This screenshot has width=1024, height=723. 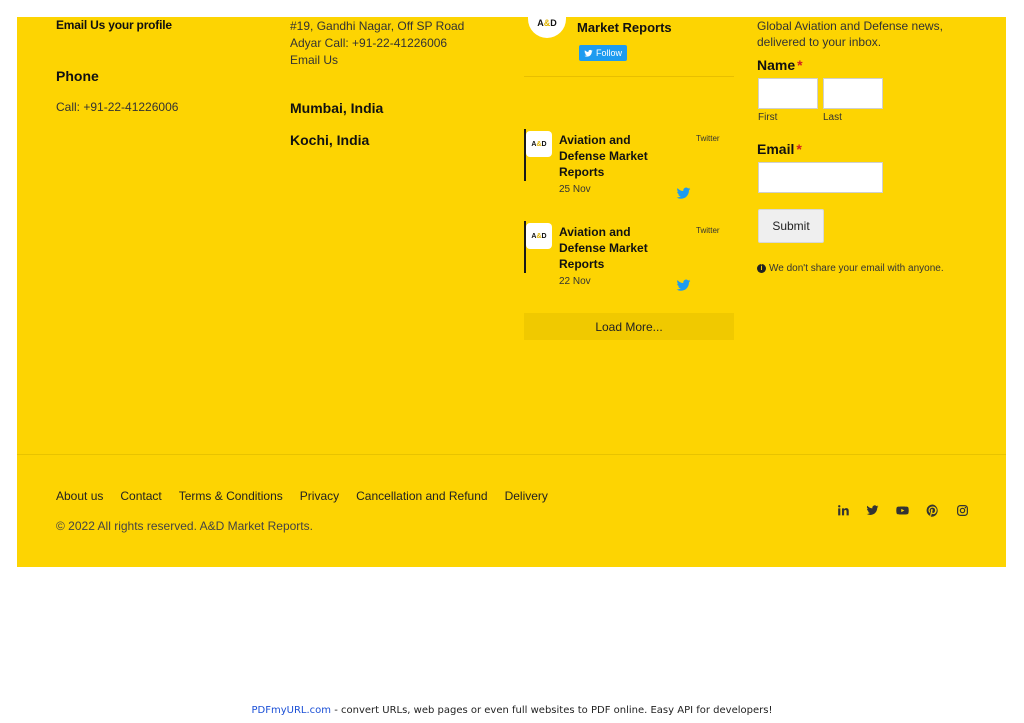 What do you see at coordinates (850, 26) in the screenshot?
I see `tagline-line-1: Global Aviation and Defense news,` at bounding box center [850, 26].